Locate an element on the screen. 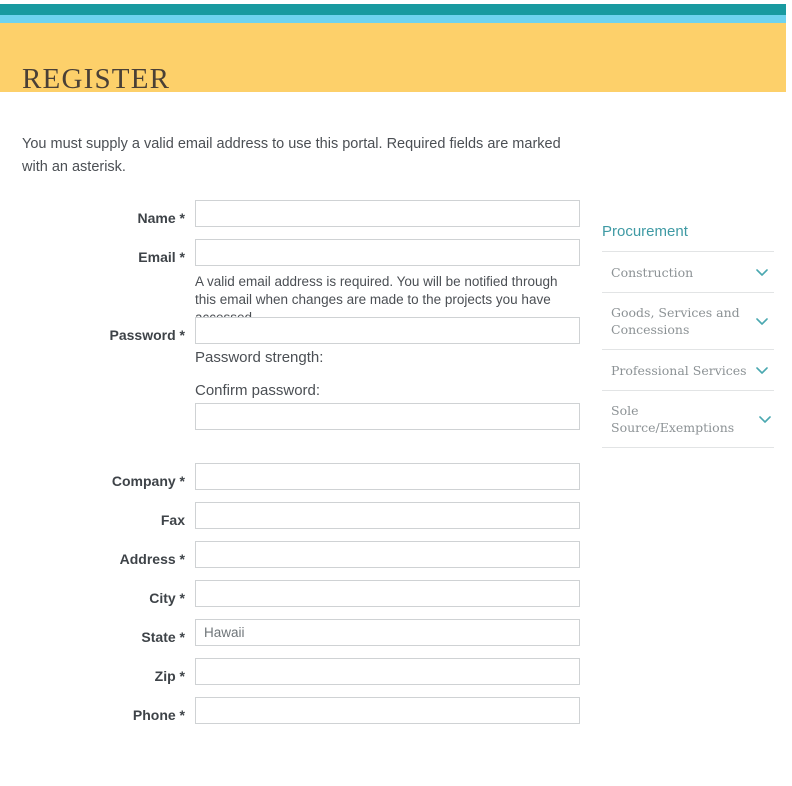 This screenshot has height=786, width=792. company-label: Company * is located at coordinates (148, 481).